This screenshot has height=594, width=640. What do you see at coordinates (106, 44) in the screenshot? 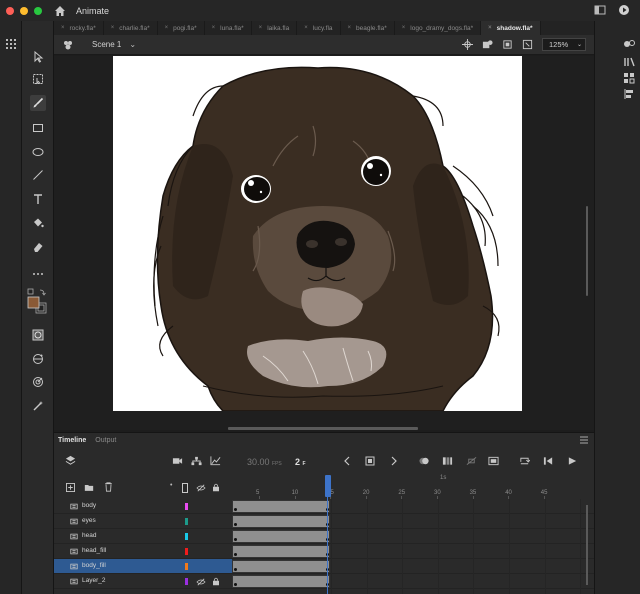
I see `scene-name: Scene 1` at bounding box center [106, 44].